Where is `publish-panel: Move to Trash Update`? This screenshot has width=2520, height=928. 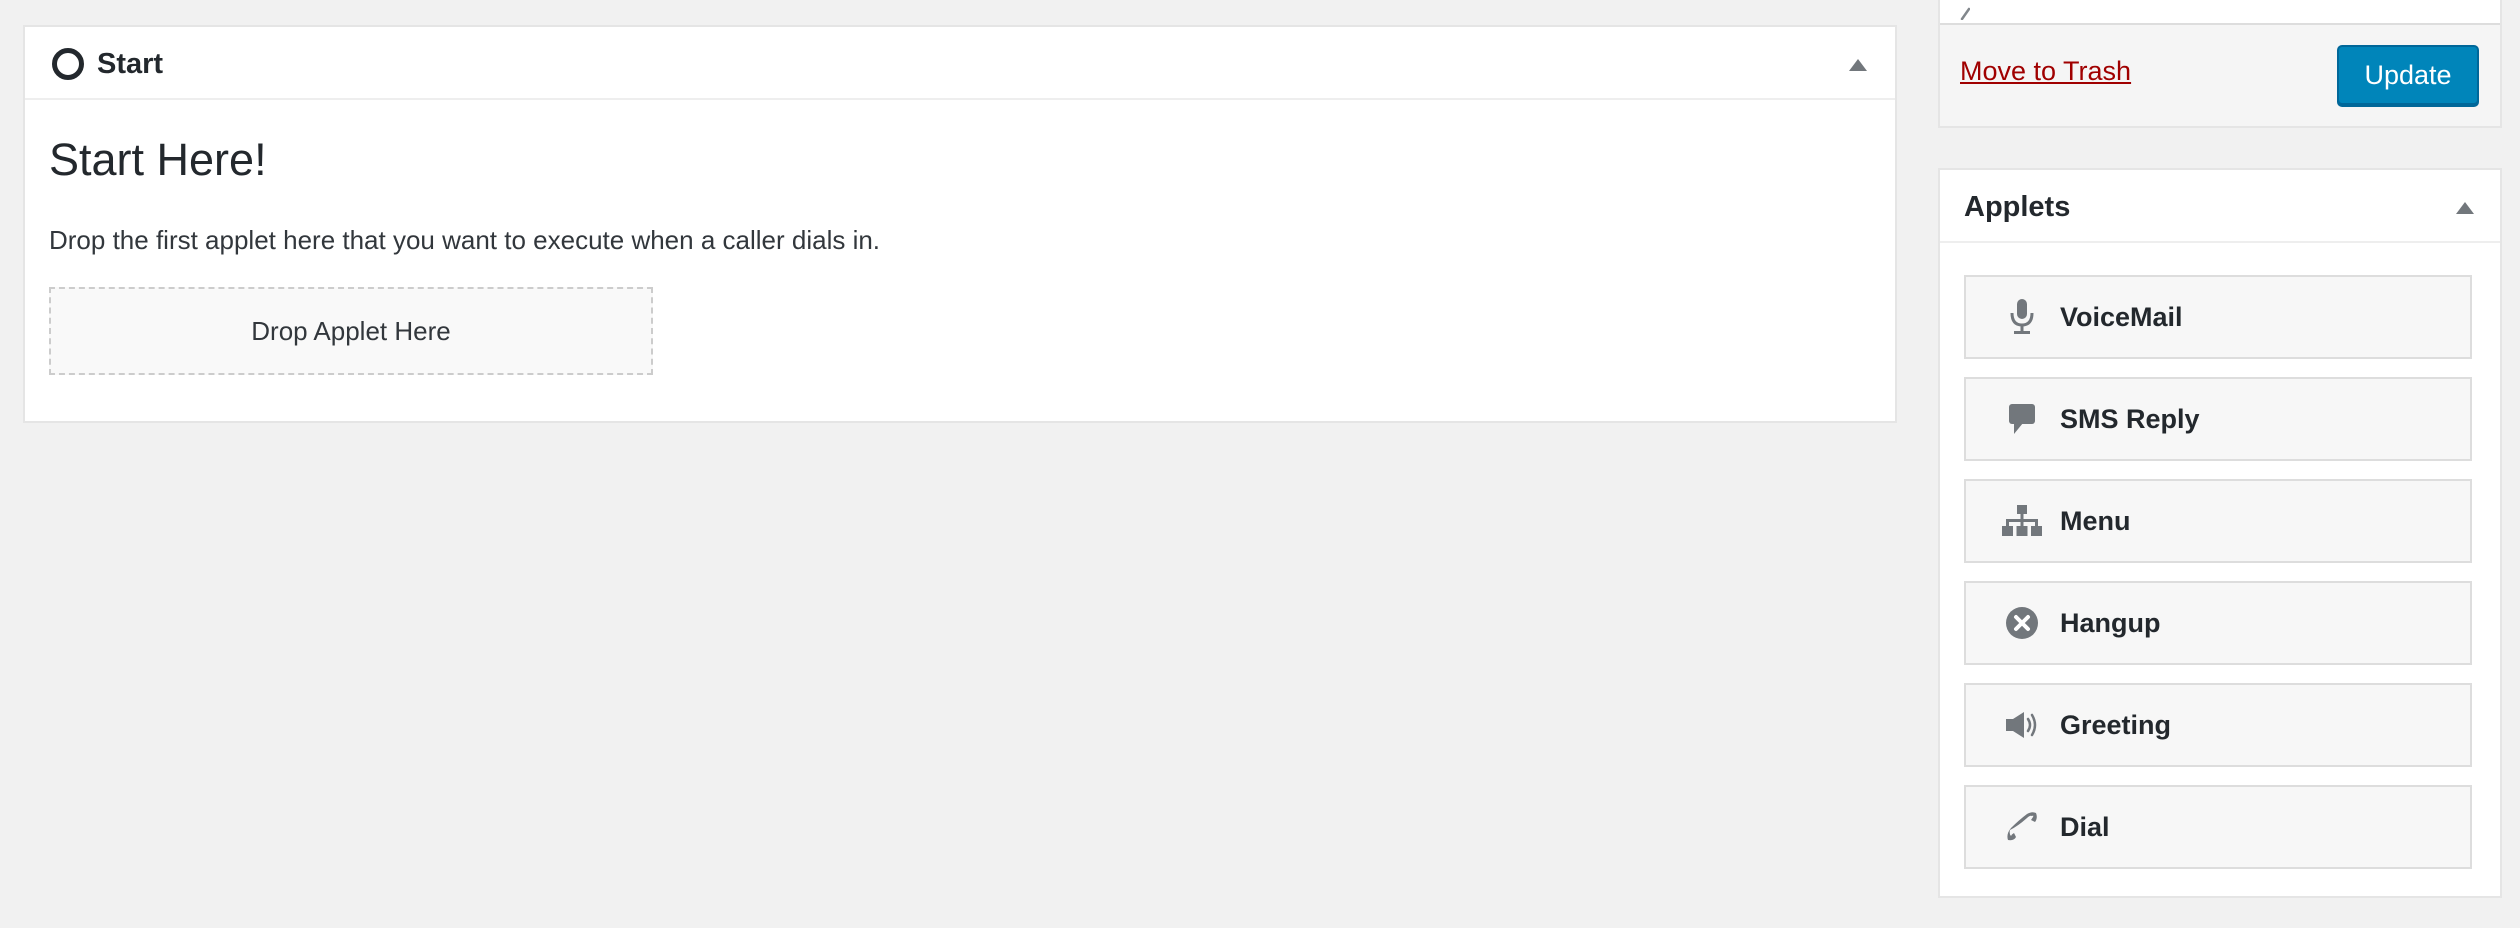
publish-panel: Move to Trash Update is located at coordinates (2220, 64).